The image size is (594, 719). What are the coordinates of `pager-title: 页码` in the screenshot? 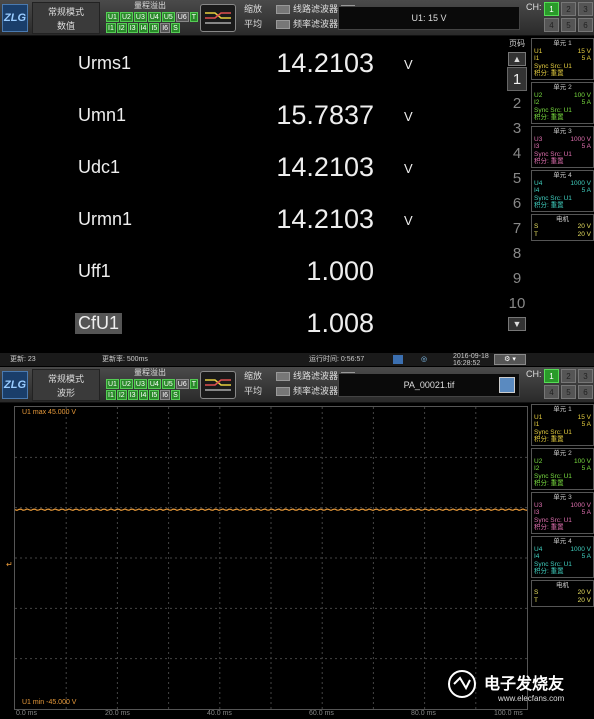 It's located at (517, 43).